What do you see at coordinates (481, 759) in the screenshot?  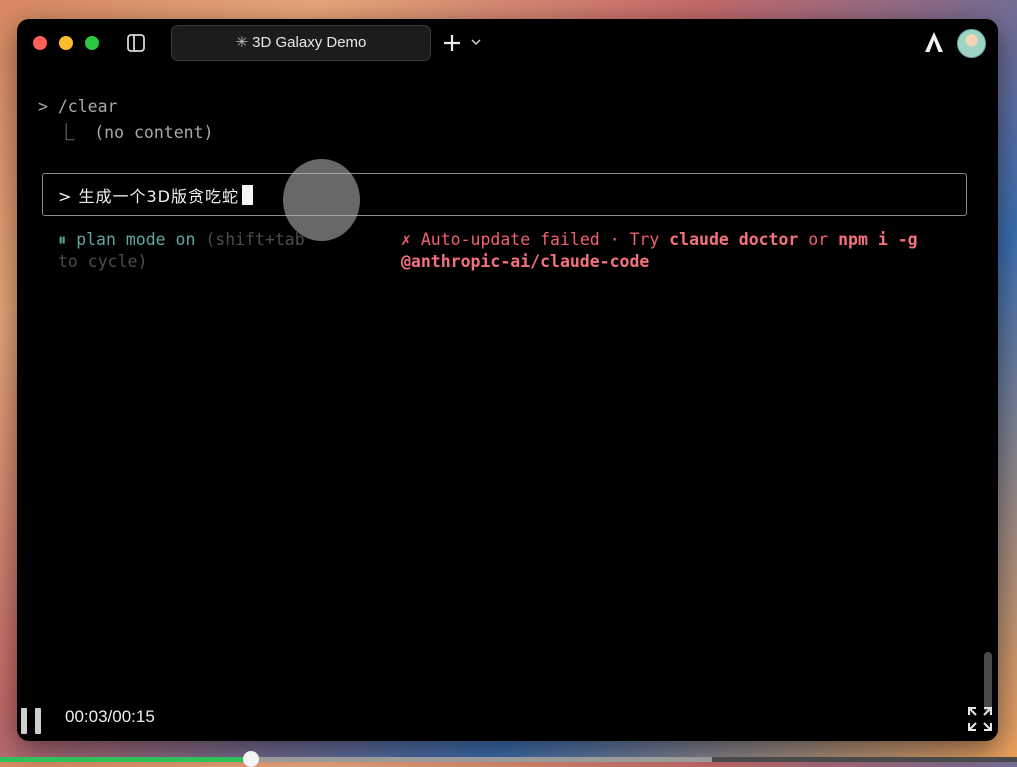 I see `progress-buffered` at bounding box center [481, 759].